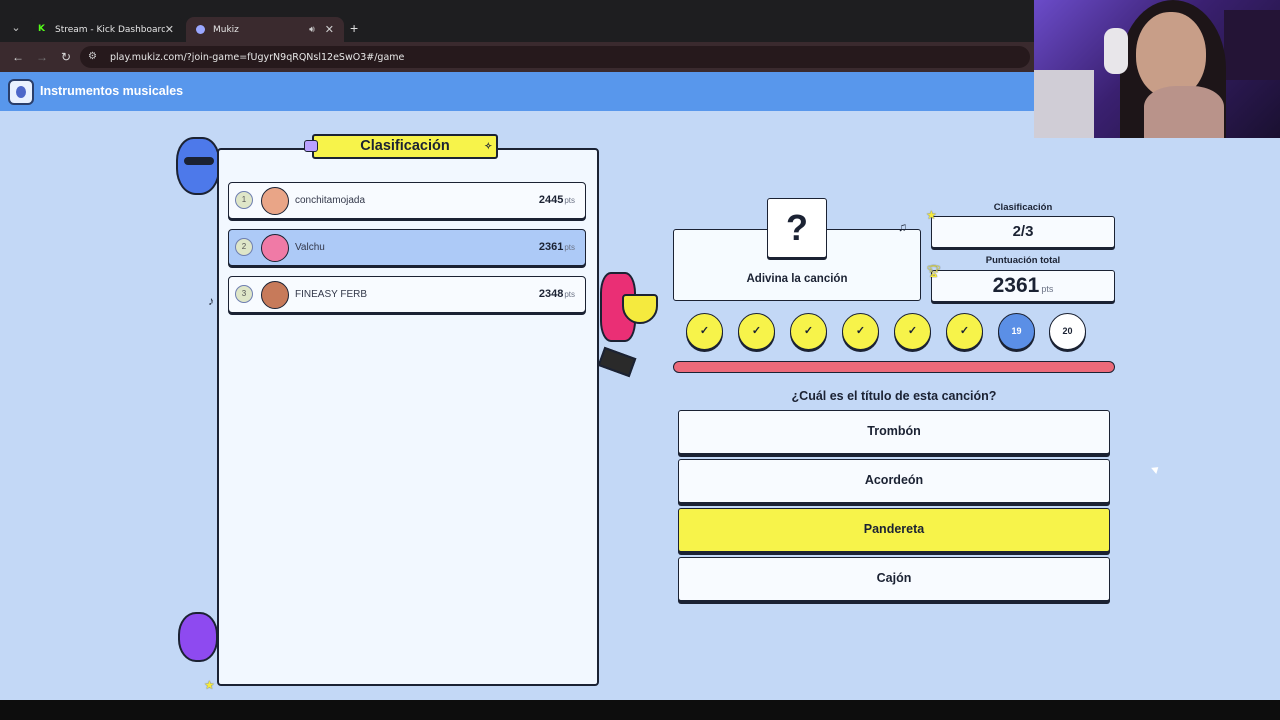  What do you see at coordinates (198, 166) in the screenshot?
I see `blue-mascot-icon` at bounding box center [198, 166].